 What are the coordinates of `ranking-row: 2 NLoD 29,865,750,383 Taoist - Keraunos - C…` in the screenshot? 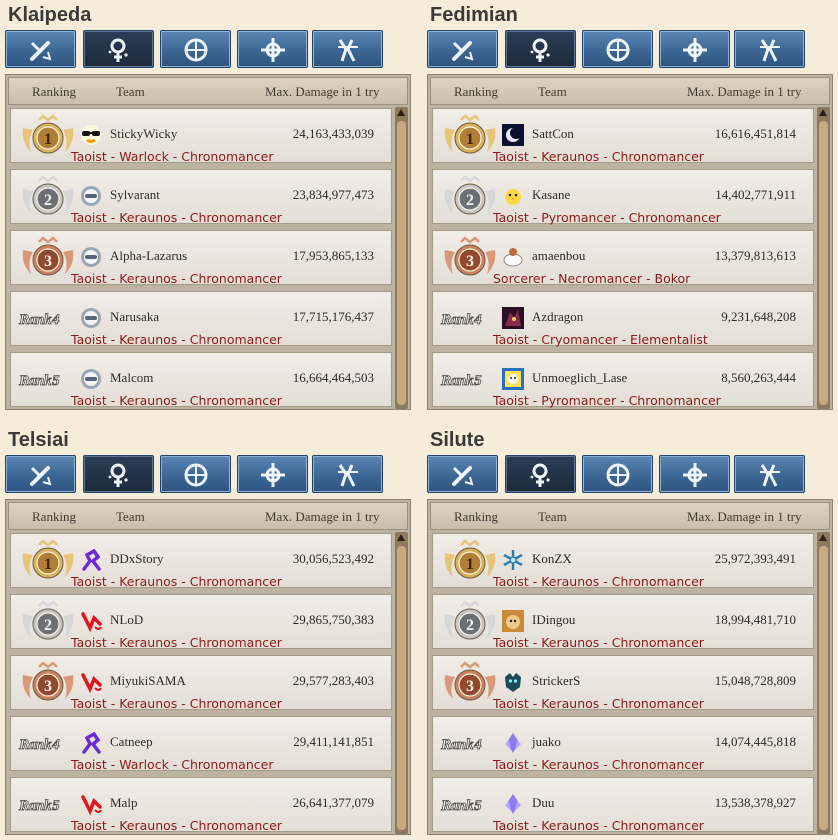 It's located at (201, 622).